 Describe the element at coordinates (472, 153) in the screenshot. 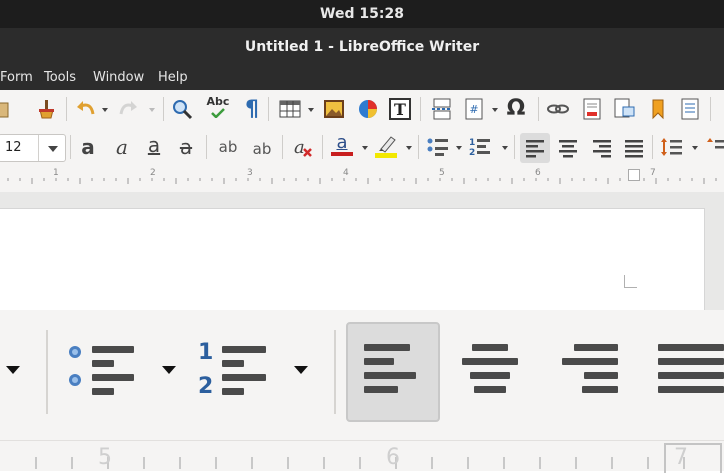

I see `svg-text: 2` at that location.